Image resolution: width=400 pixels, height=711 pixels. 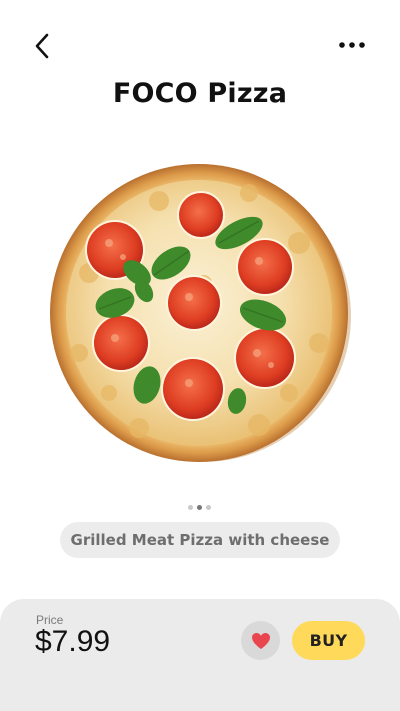 What do you see at coordinates (203, 507) in the screenshot?
I see `carousel-indicator` at bounding box center [203, 507].